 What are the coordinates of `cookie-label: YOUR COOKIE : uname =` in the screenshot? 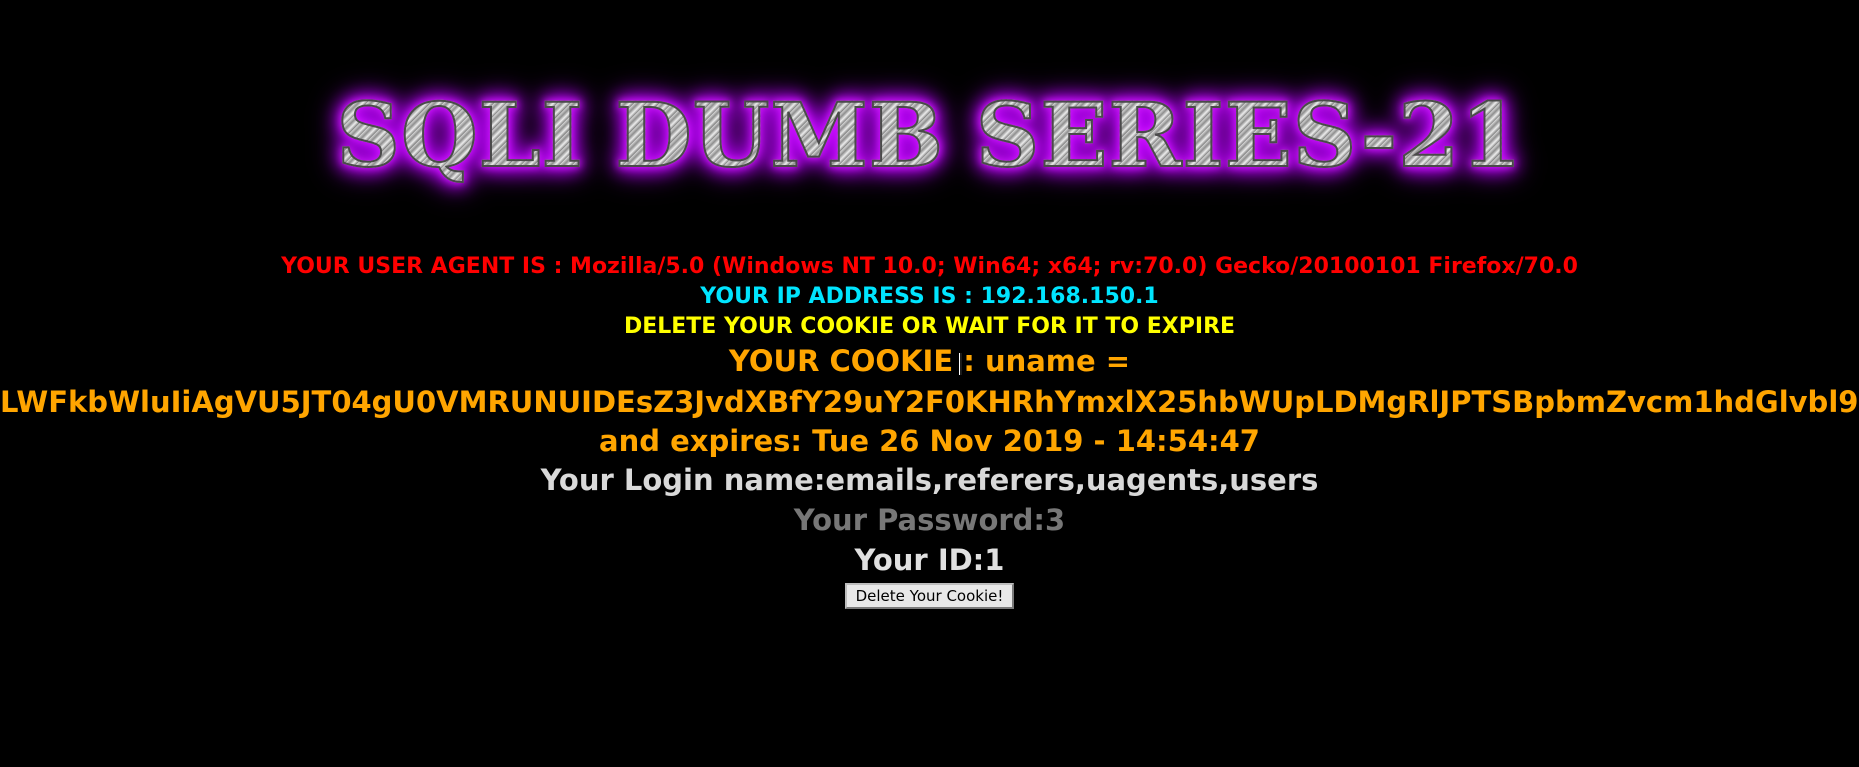 It's located at (929, 361).